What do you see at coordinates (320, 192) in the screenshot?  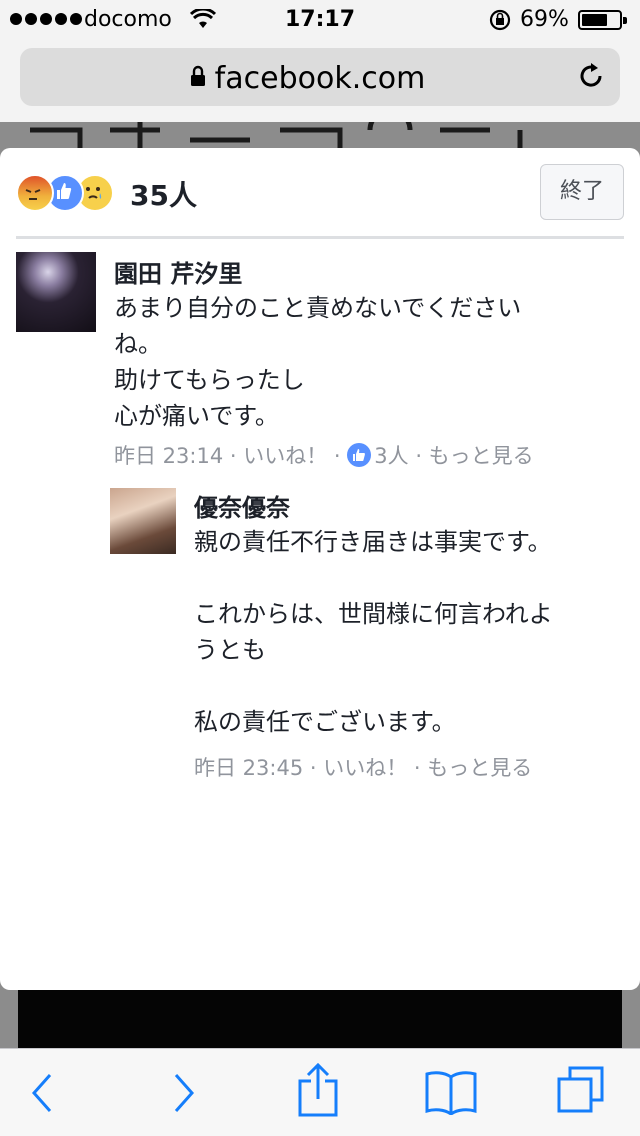 I see `dialog-header: 35人 終了` at bounding box center [320, 192].